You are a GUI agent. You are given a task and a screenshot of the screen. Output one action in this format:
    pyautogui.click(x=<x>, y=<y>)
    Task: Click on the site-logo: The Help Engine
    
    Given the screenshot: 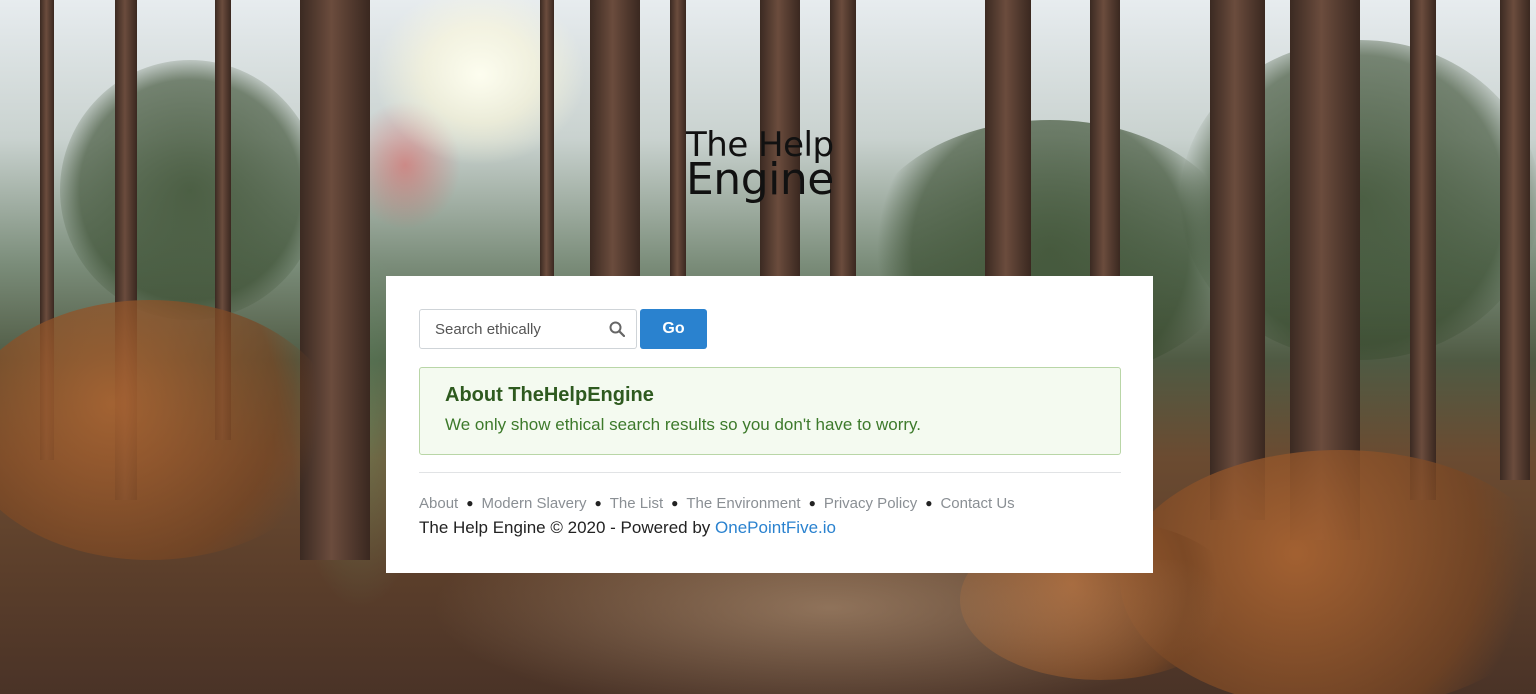 What is the action you would take?
    pyautogui.click(x=771, y=165)
    